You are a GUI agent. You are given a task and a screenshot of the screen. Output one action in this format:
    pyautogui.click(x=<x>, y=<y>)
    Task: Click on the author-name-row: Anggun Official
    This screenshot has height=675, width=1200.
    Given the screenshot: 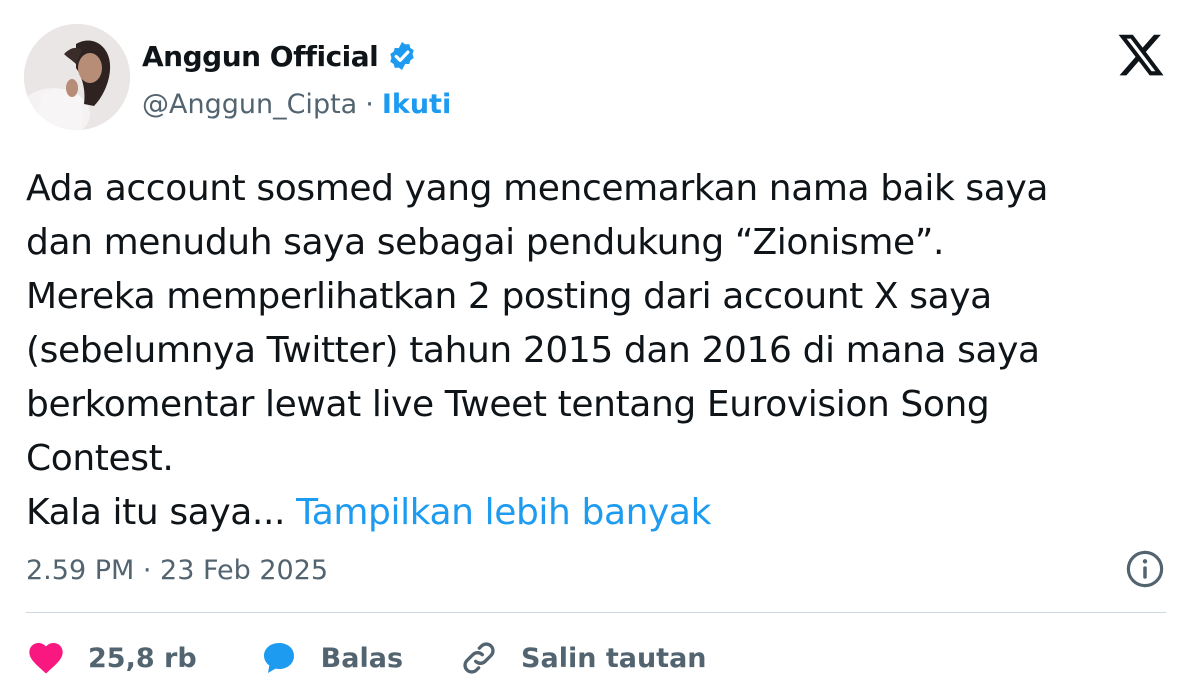 What is the action you would take?
    pyautogui.click(x=280, y=56)
    